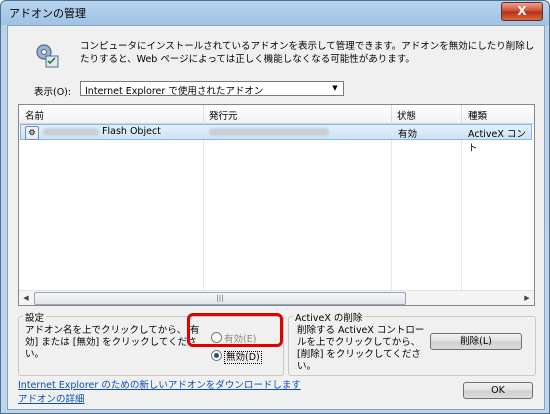 Image resolution: width=550 pixels, height=414 pixels. Describe the element at coordinates (26, 298) in the screenshot. I see `scroll-left-icon: ◀` at that location.